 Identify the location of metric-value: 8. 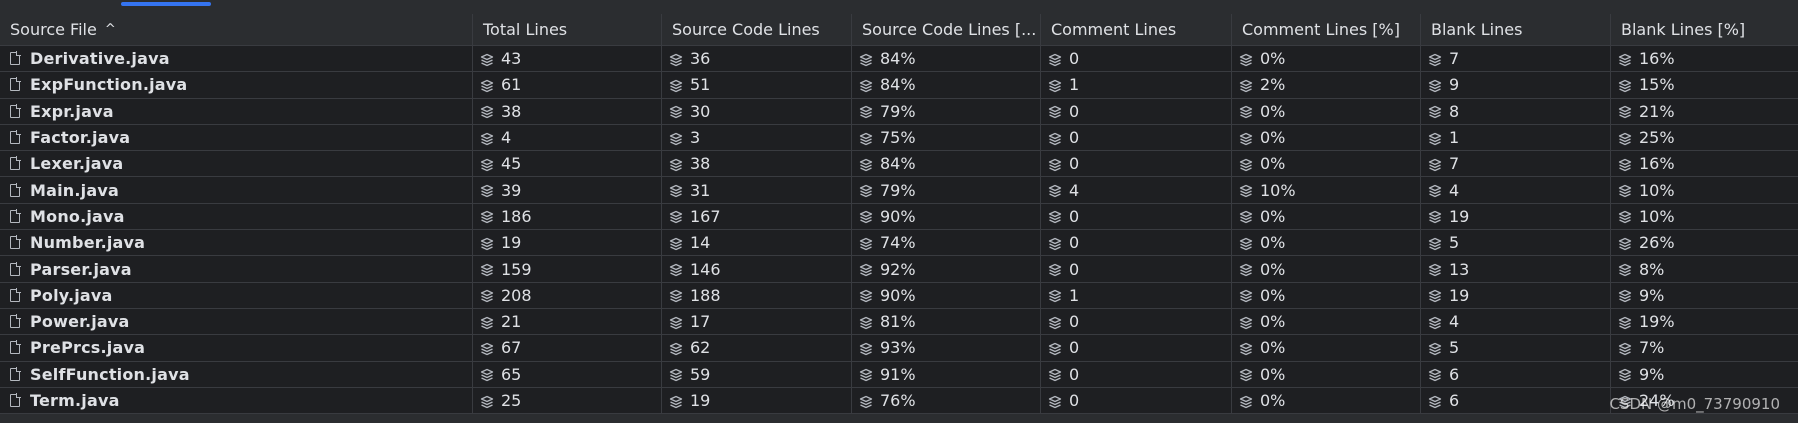
(1454, 111).